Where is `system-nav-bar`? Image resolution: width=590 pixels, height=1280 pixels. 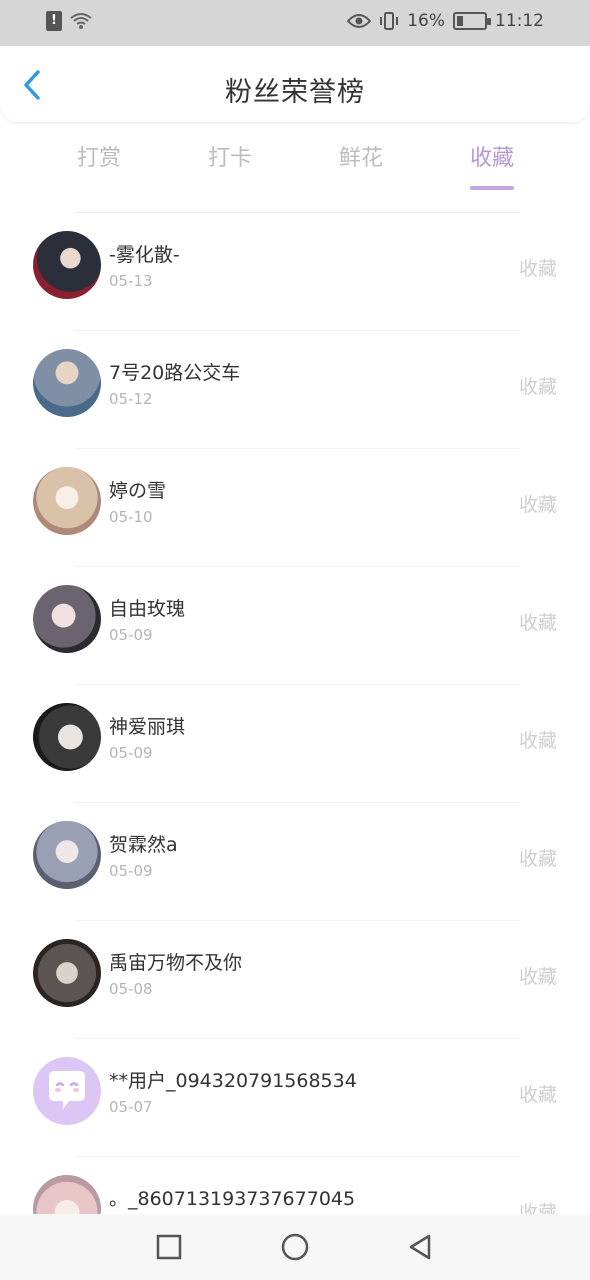
system-nav-bar is located at coordinates (295, 1247).